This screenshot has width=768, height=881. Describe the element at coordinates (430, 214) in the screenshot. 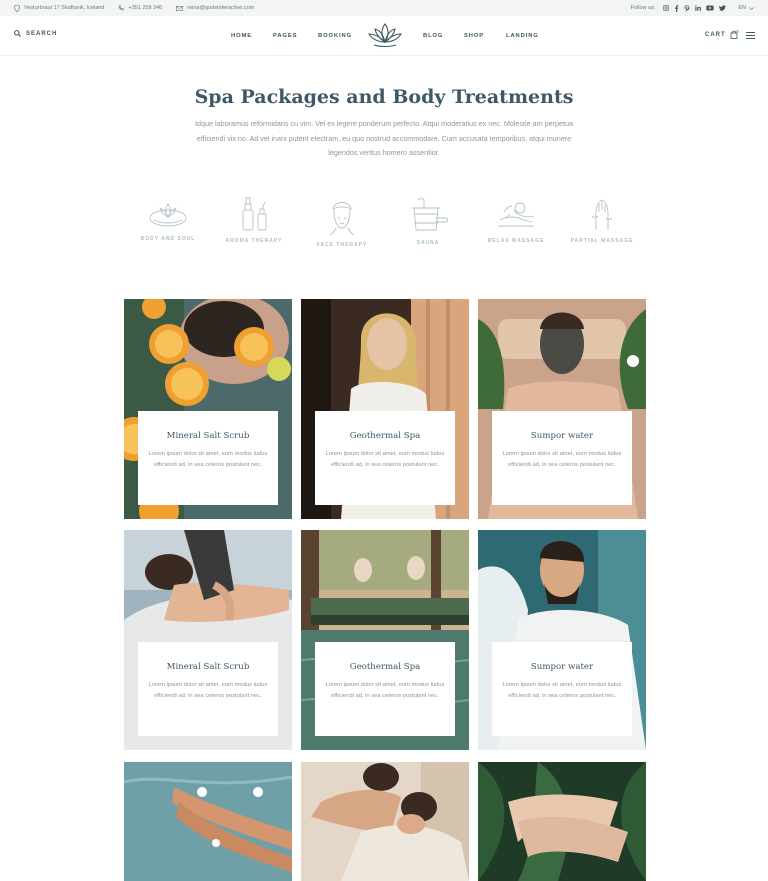

I see `sauna-bucket-icon` at that location.